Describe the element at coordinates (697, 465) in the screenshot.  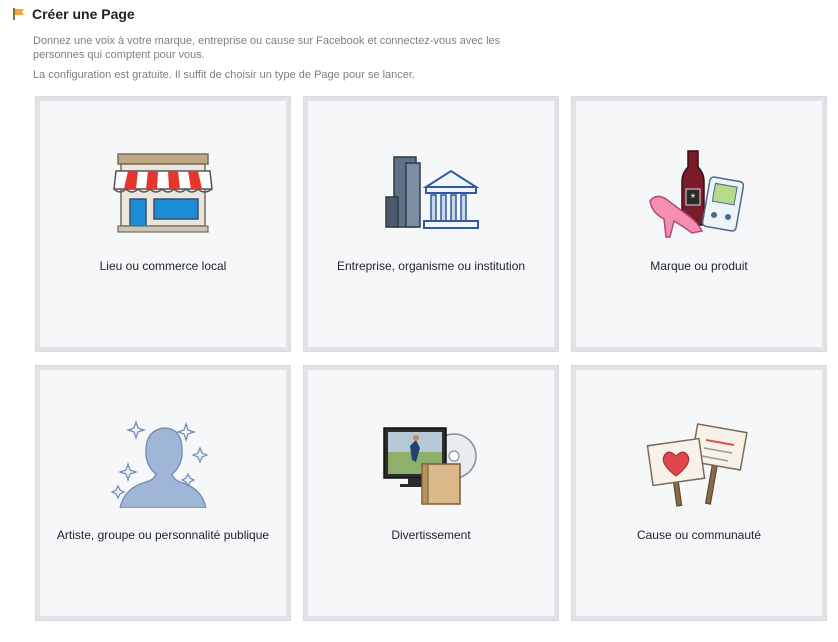
I see `cause-signs-icon` at that location.